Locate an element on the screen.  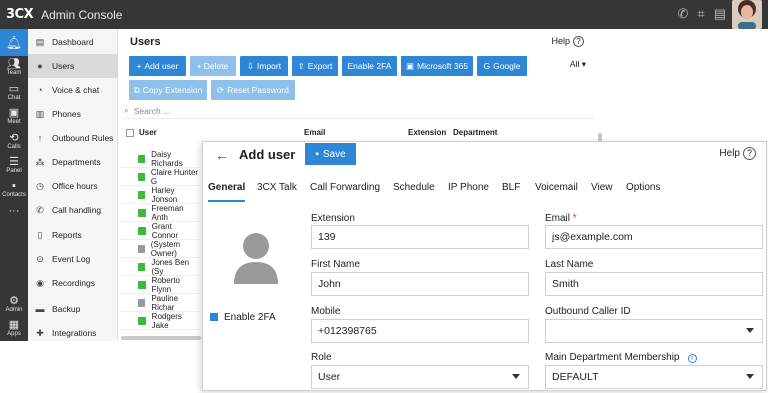
chevron-down-icon is located at coordinates (750, 330).